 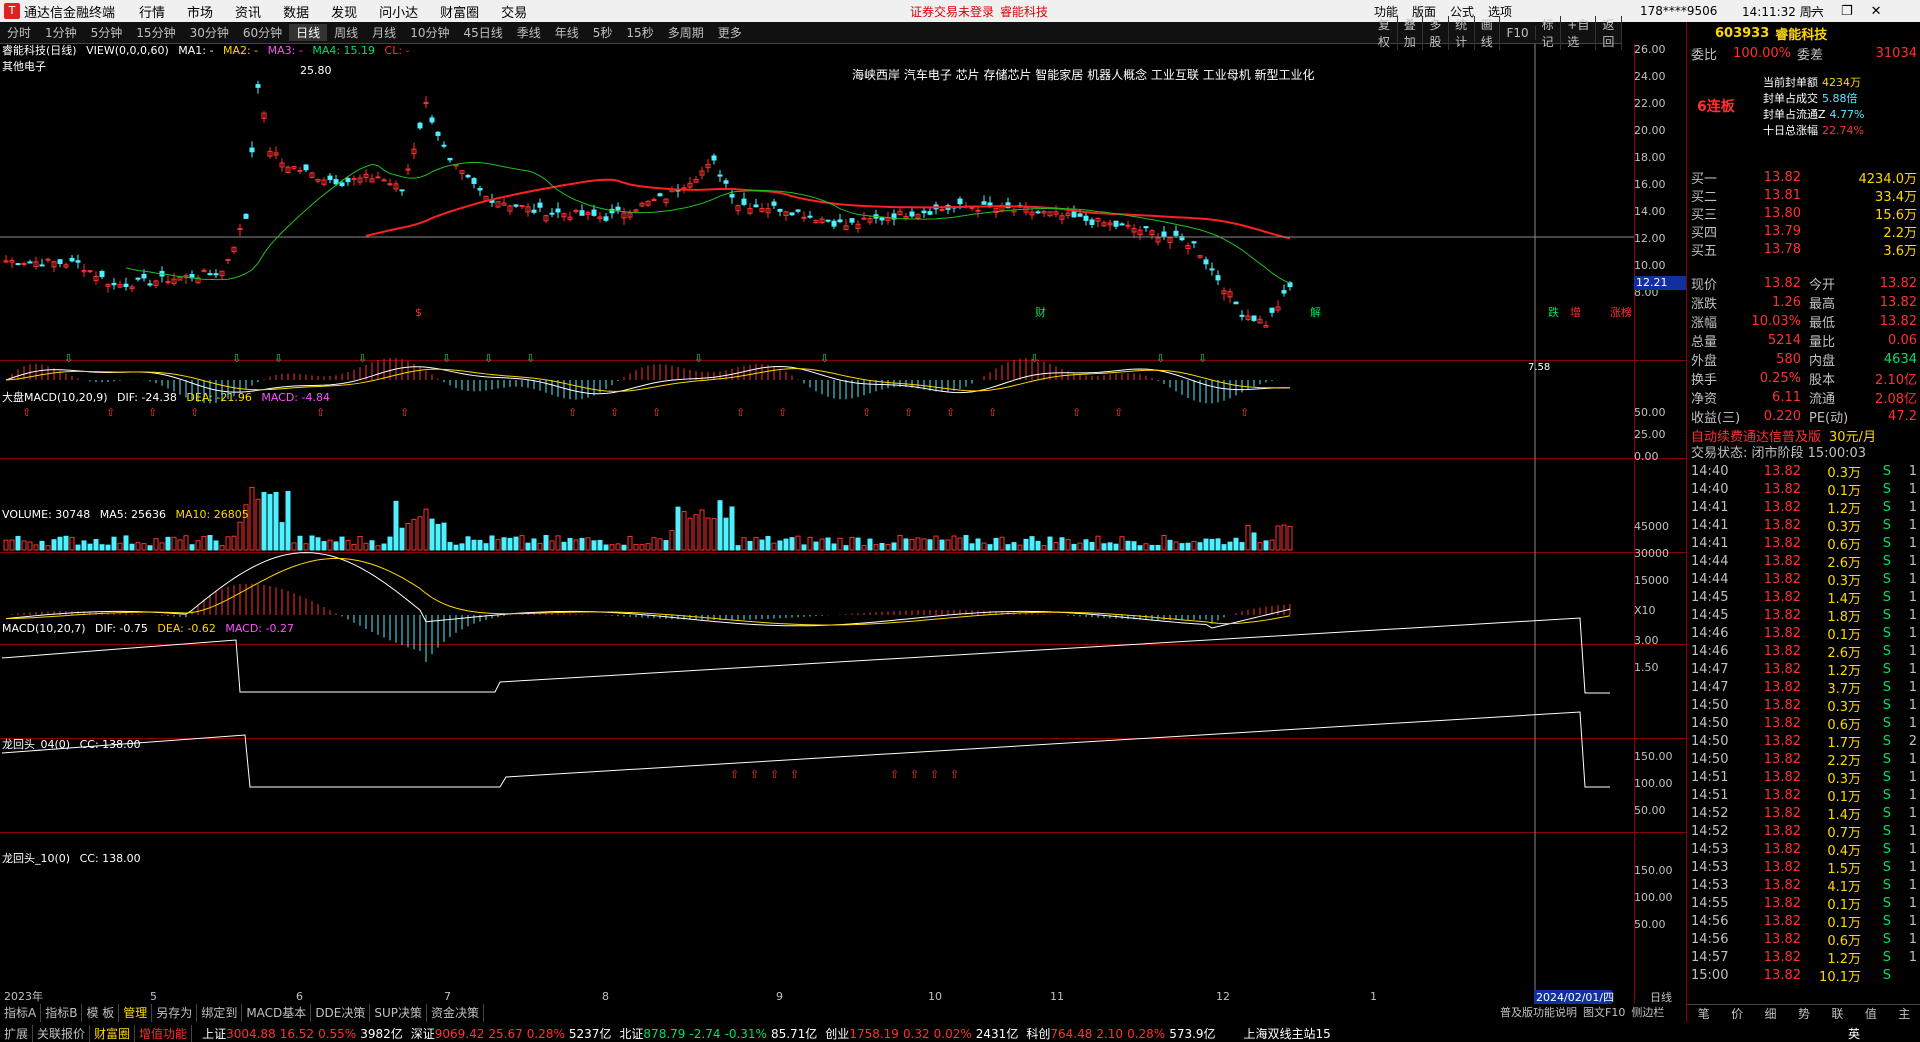 What do you see at coordinates (101, 1013) in the screenshot?
I see `formula-tab-2: 模 板` at bounding box center [101, 1013].